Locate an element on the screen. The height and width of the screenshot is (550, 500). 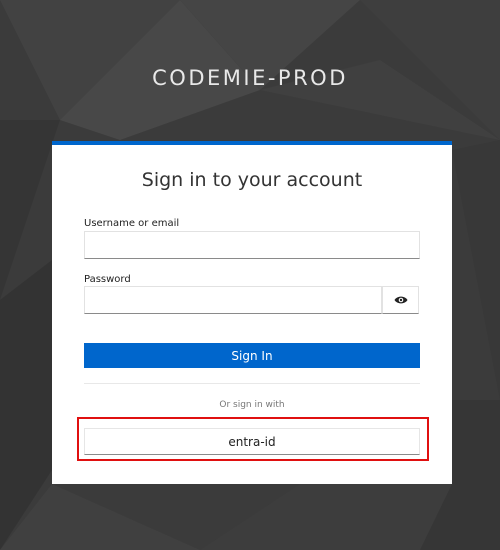
page-title: Sign in to your account is located at coordinates (252, 180).